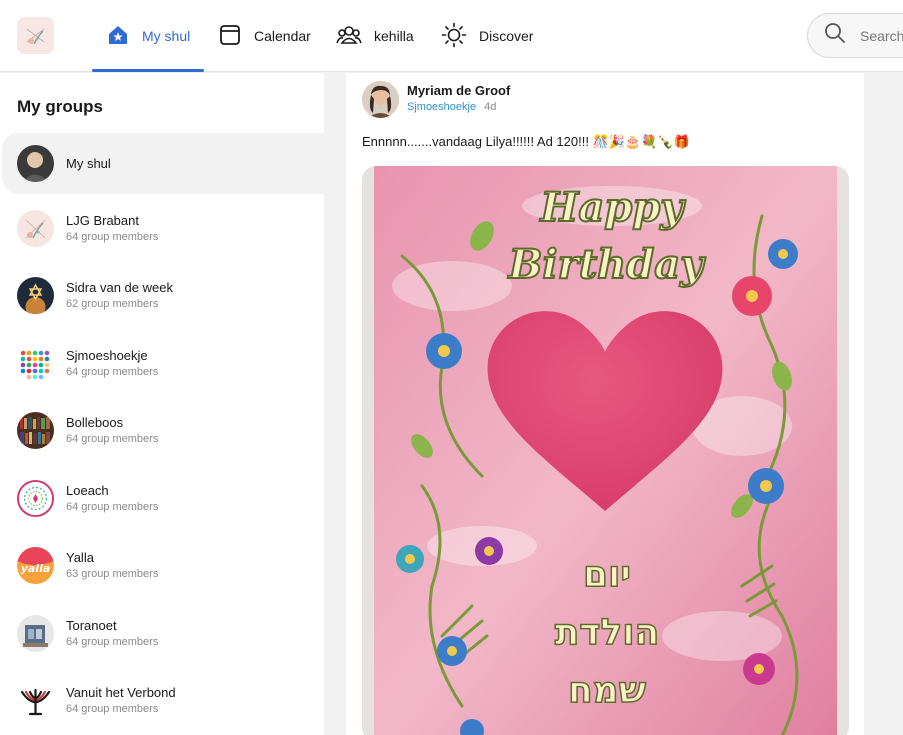  Describe the element at coordinates (80, 557) in the screenshot. I see `group-name: Yalla` at that location.